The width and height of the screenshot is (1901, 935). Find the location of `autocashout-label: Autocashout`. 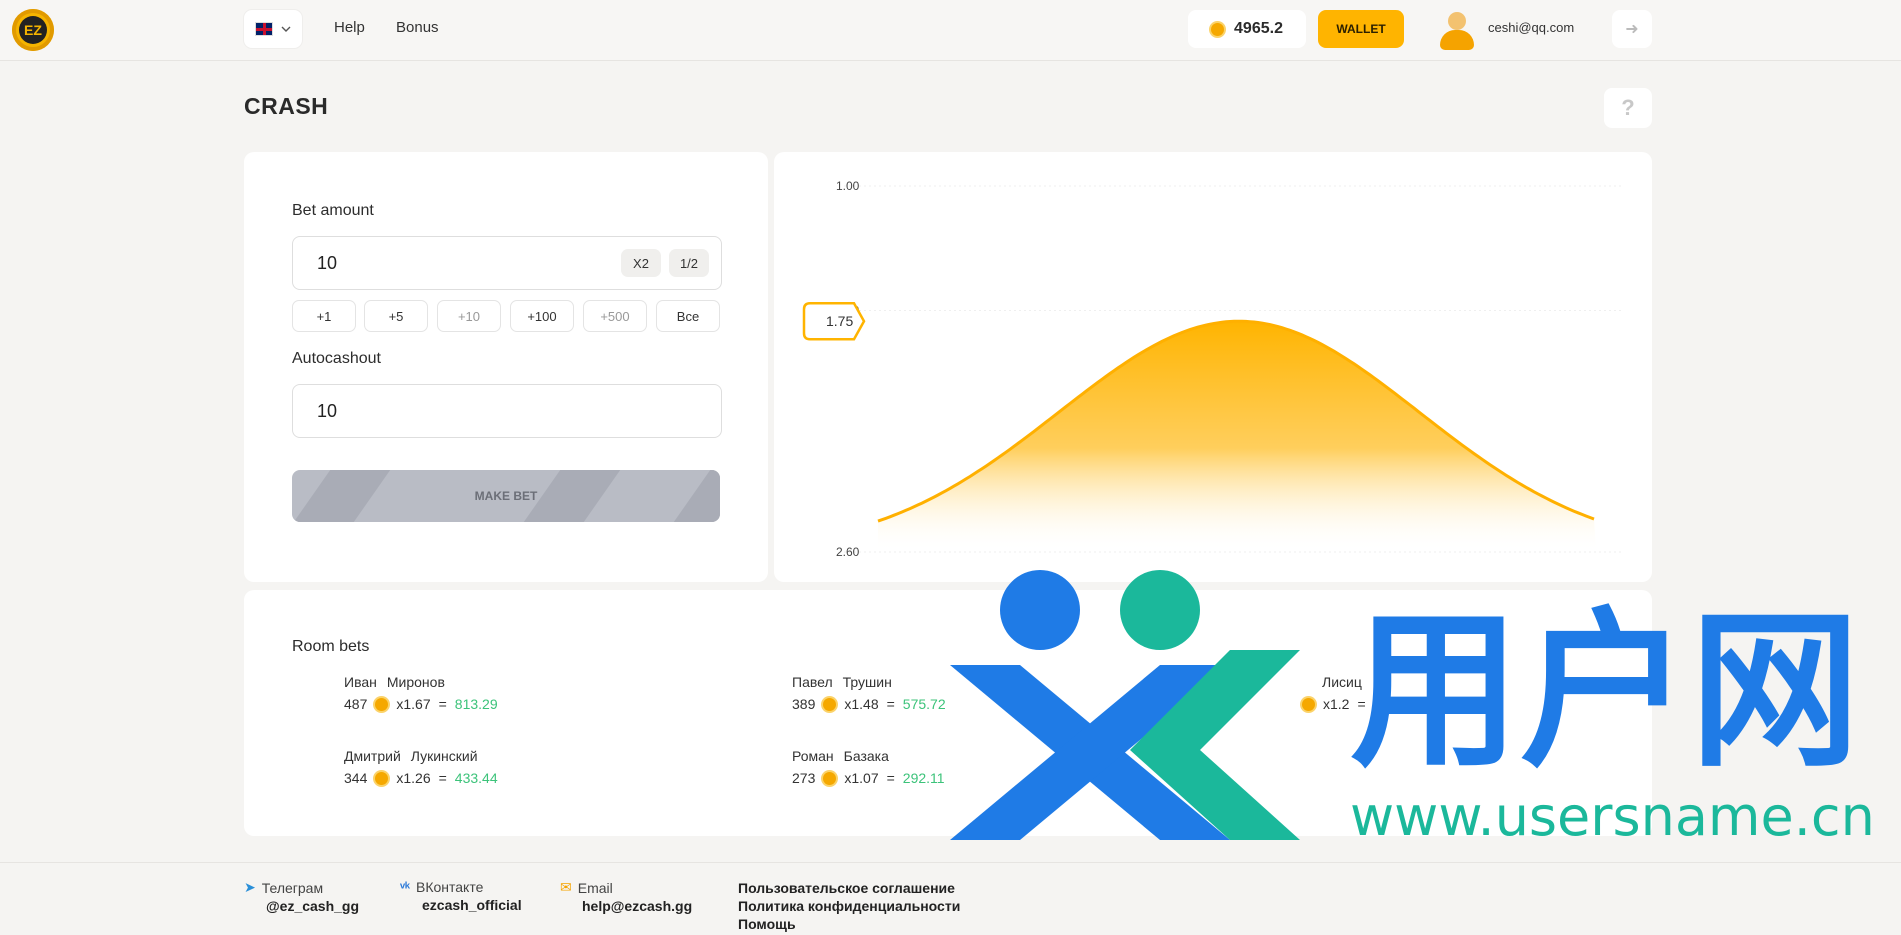

autocashout-label: Autocashout is located at coordinates (336, 358).